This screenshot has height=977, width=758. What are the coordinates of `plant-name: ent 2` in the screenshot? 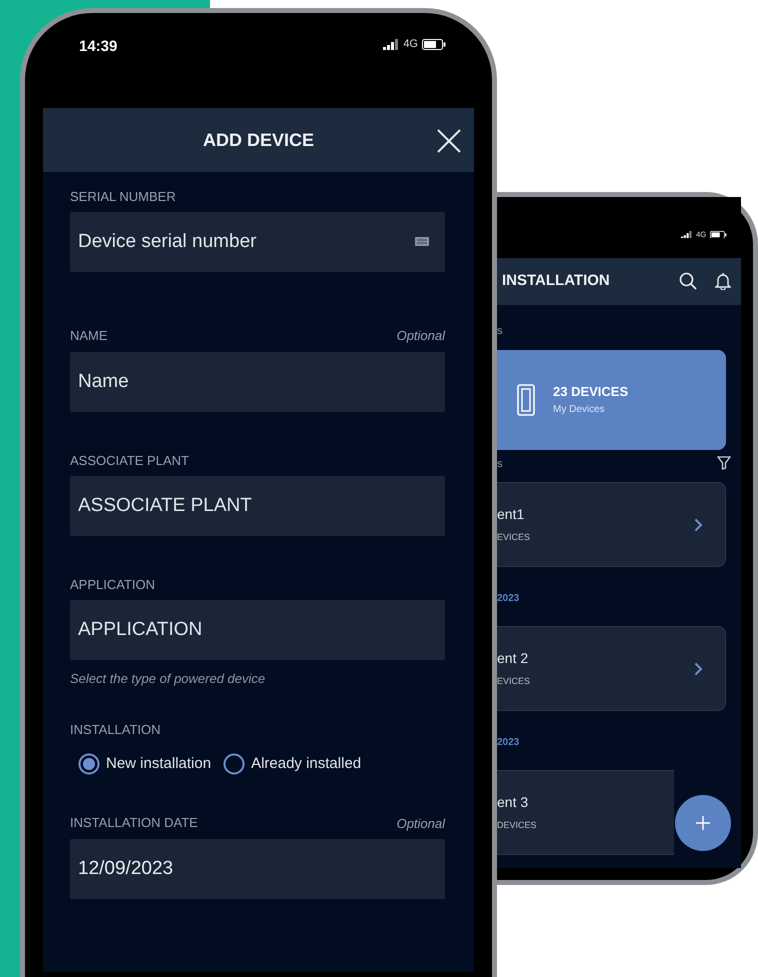 It's located at (513, 658).